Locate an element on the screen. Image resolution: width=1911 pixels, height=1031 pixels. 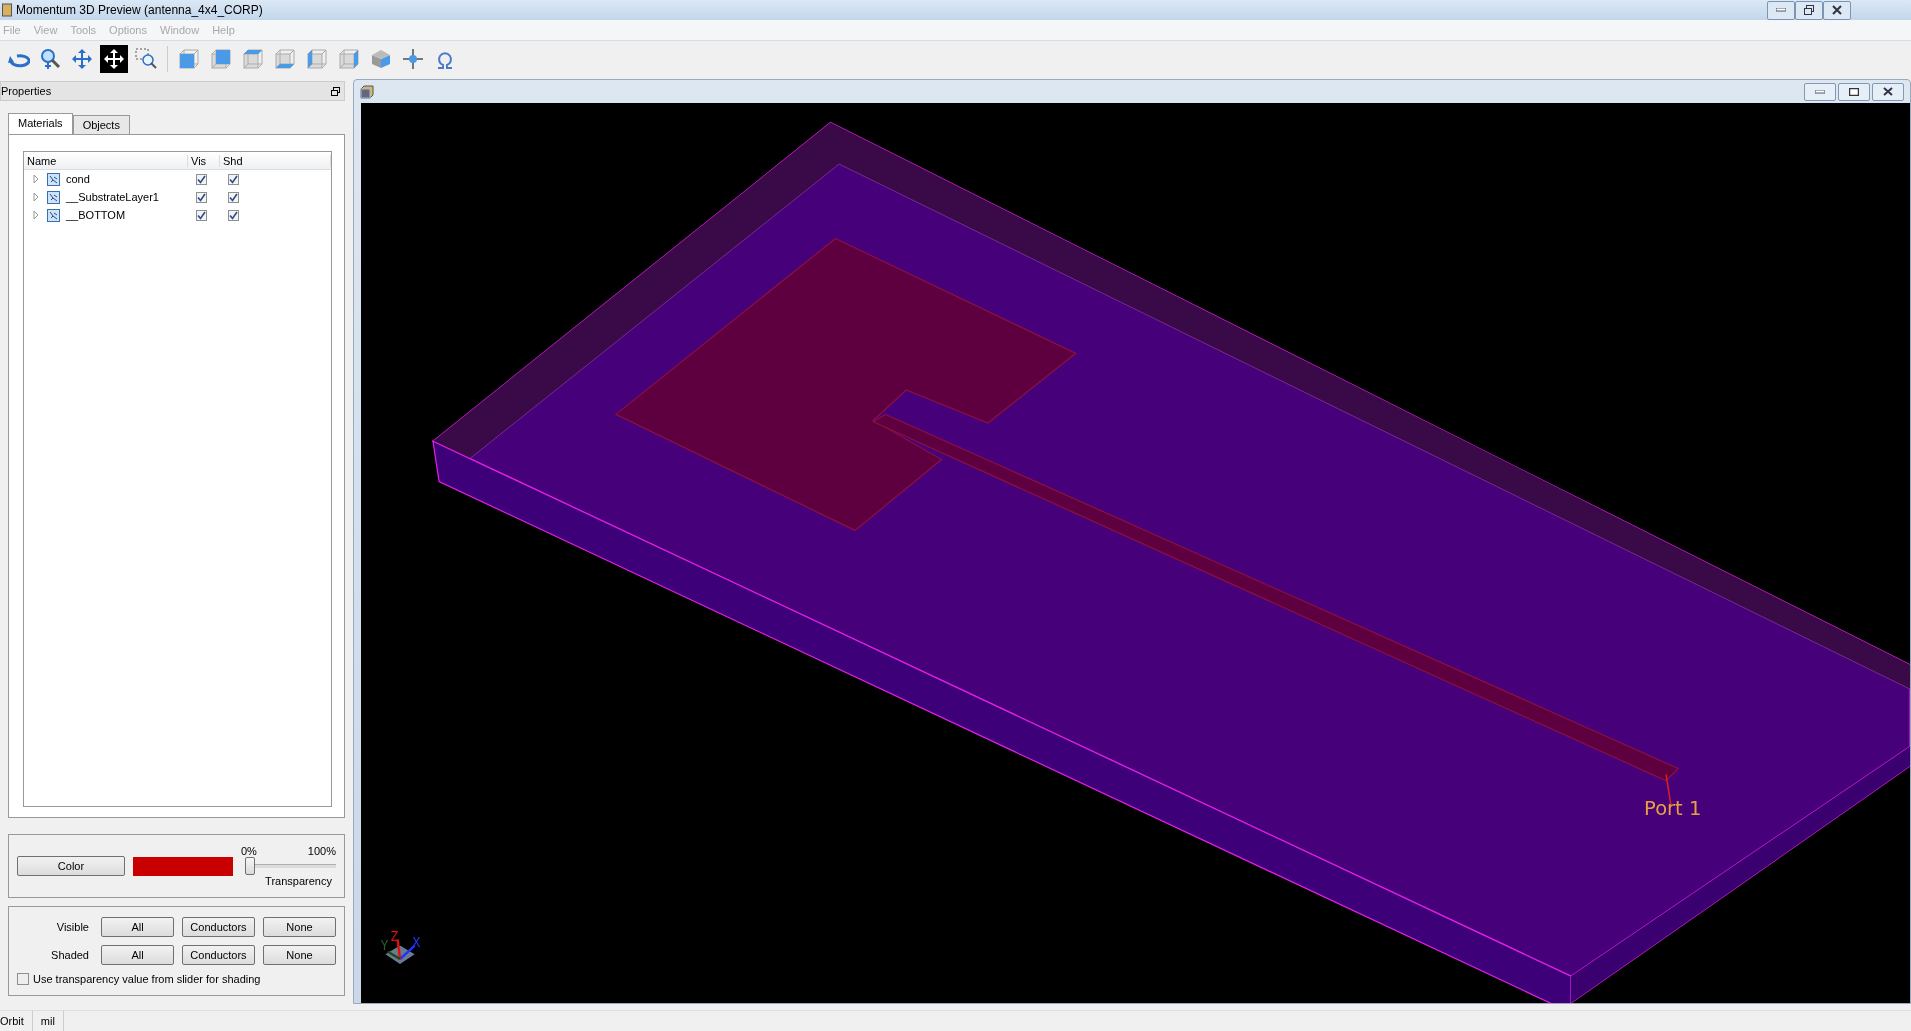
axis-label: X is located at coordinates (416, 942).